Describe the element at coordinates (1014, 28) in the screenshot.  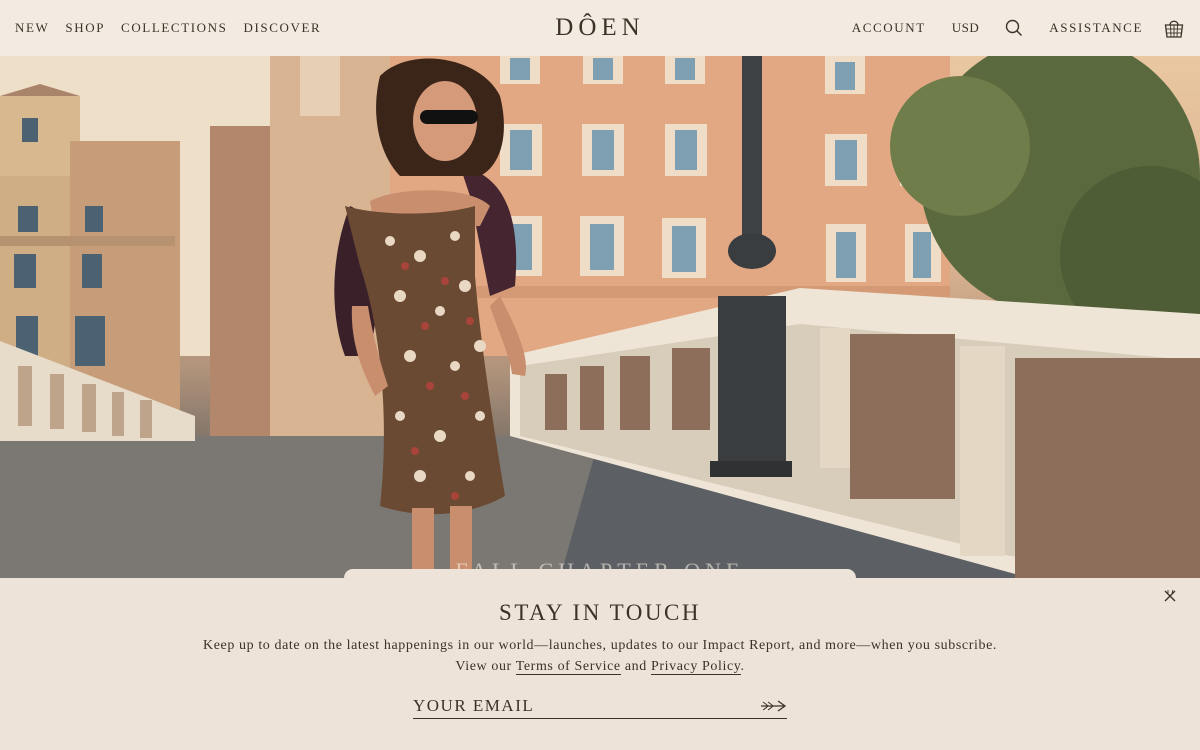
I see `search-icon` at that location.